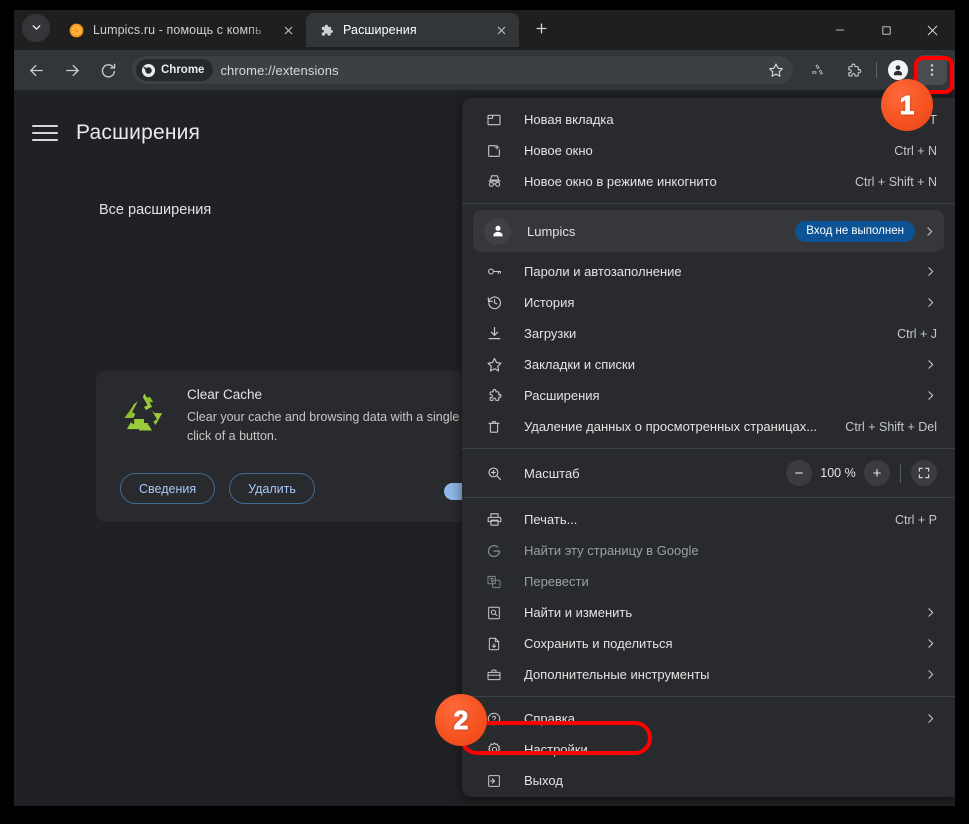 The height and width of the screenshot is (824, 969). What do you see at coordinates (907, 105) in the screenshot?
I see `step-badge-1: 1` at bounding box center [907, 105].